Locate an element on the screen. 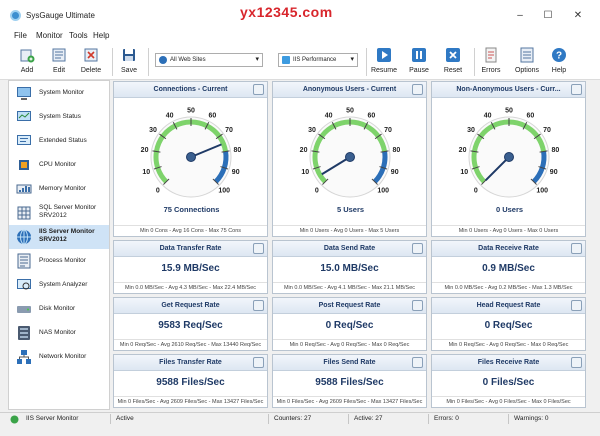  gauge-footer: Min 0 Cons - Avg 16 Cons - Max 75 Cons is located at coordinates (190, 230).